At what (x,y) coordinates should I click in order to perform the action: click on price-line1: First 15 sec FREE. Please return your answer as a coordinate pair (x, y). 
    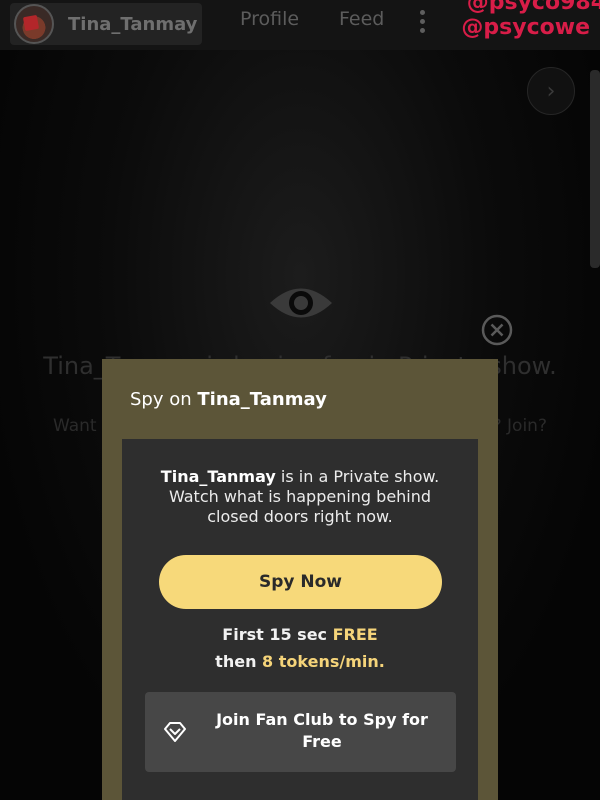
    Looking at the image, I should click on (300, 634).